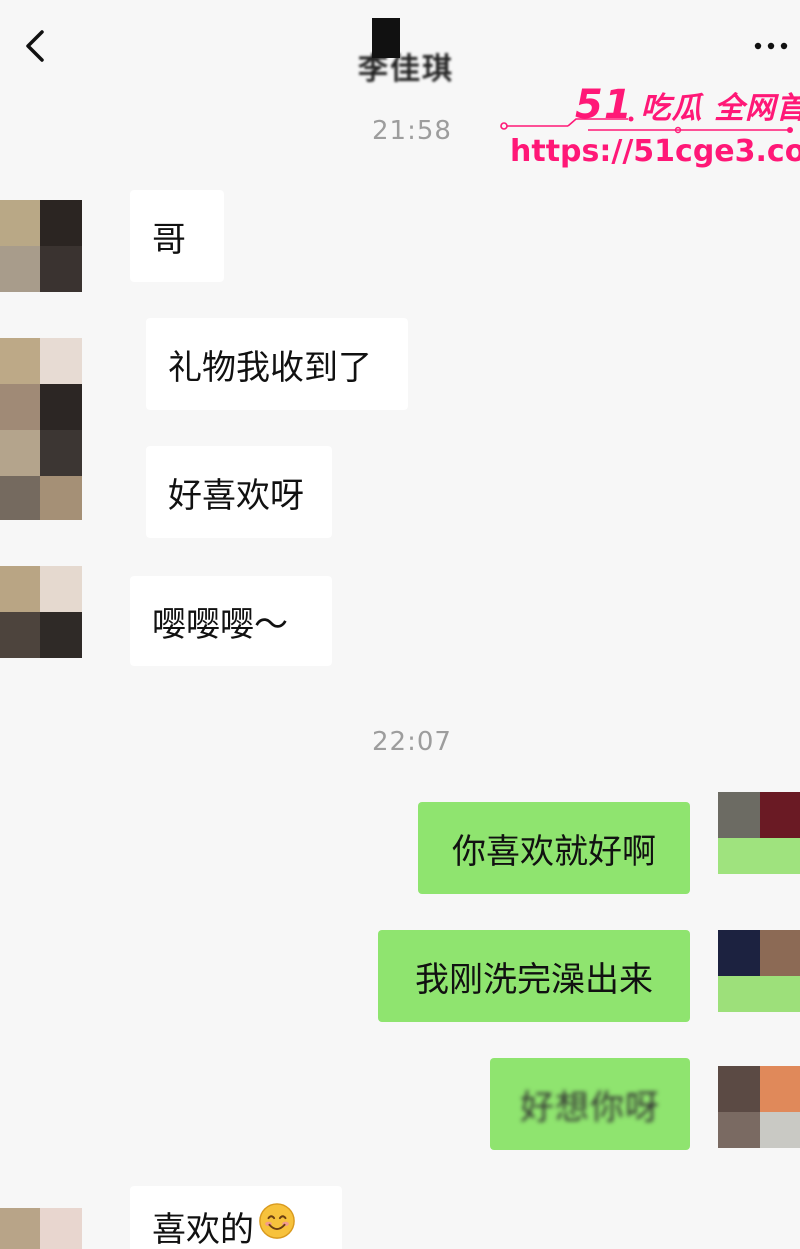 The image size is (800, 1249). I want to click on message-text: 喜欢的, so click(203, 1229).